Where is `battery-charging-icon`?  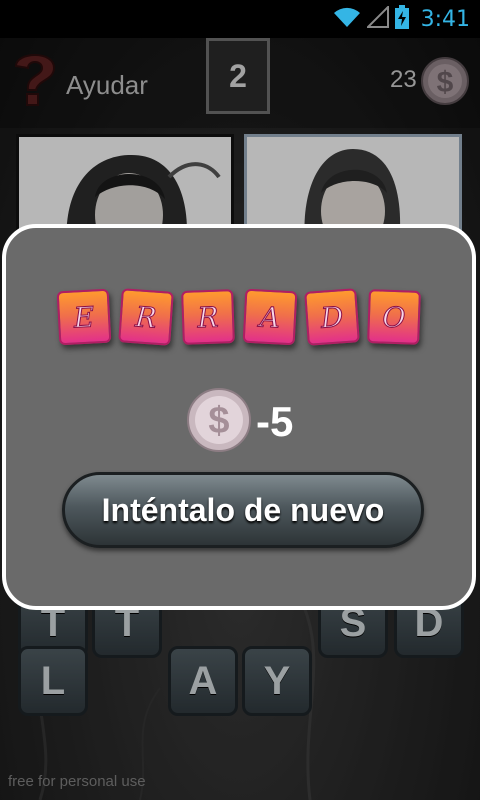 battery-charging-icon is located at coordinates (401, 19).